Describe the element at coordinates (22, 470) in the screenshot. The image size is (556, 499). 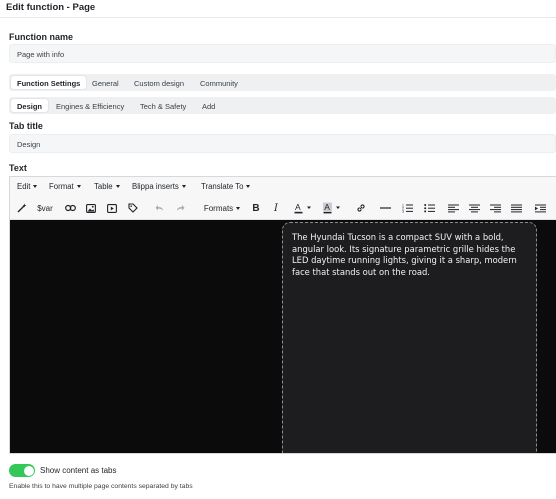
I see `show-tabs-toggle` at that location.